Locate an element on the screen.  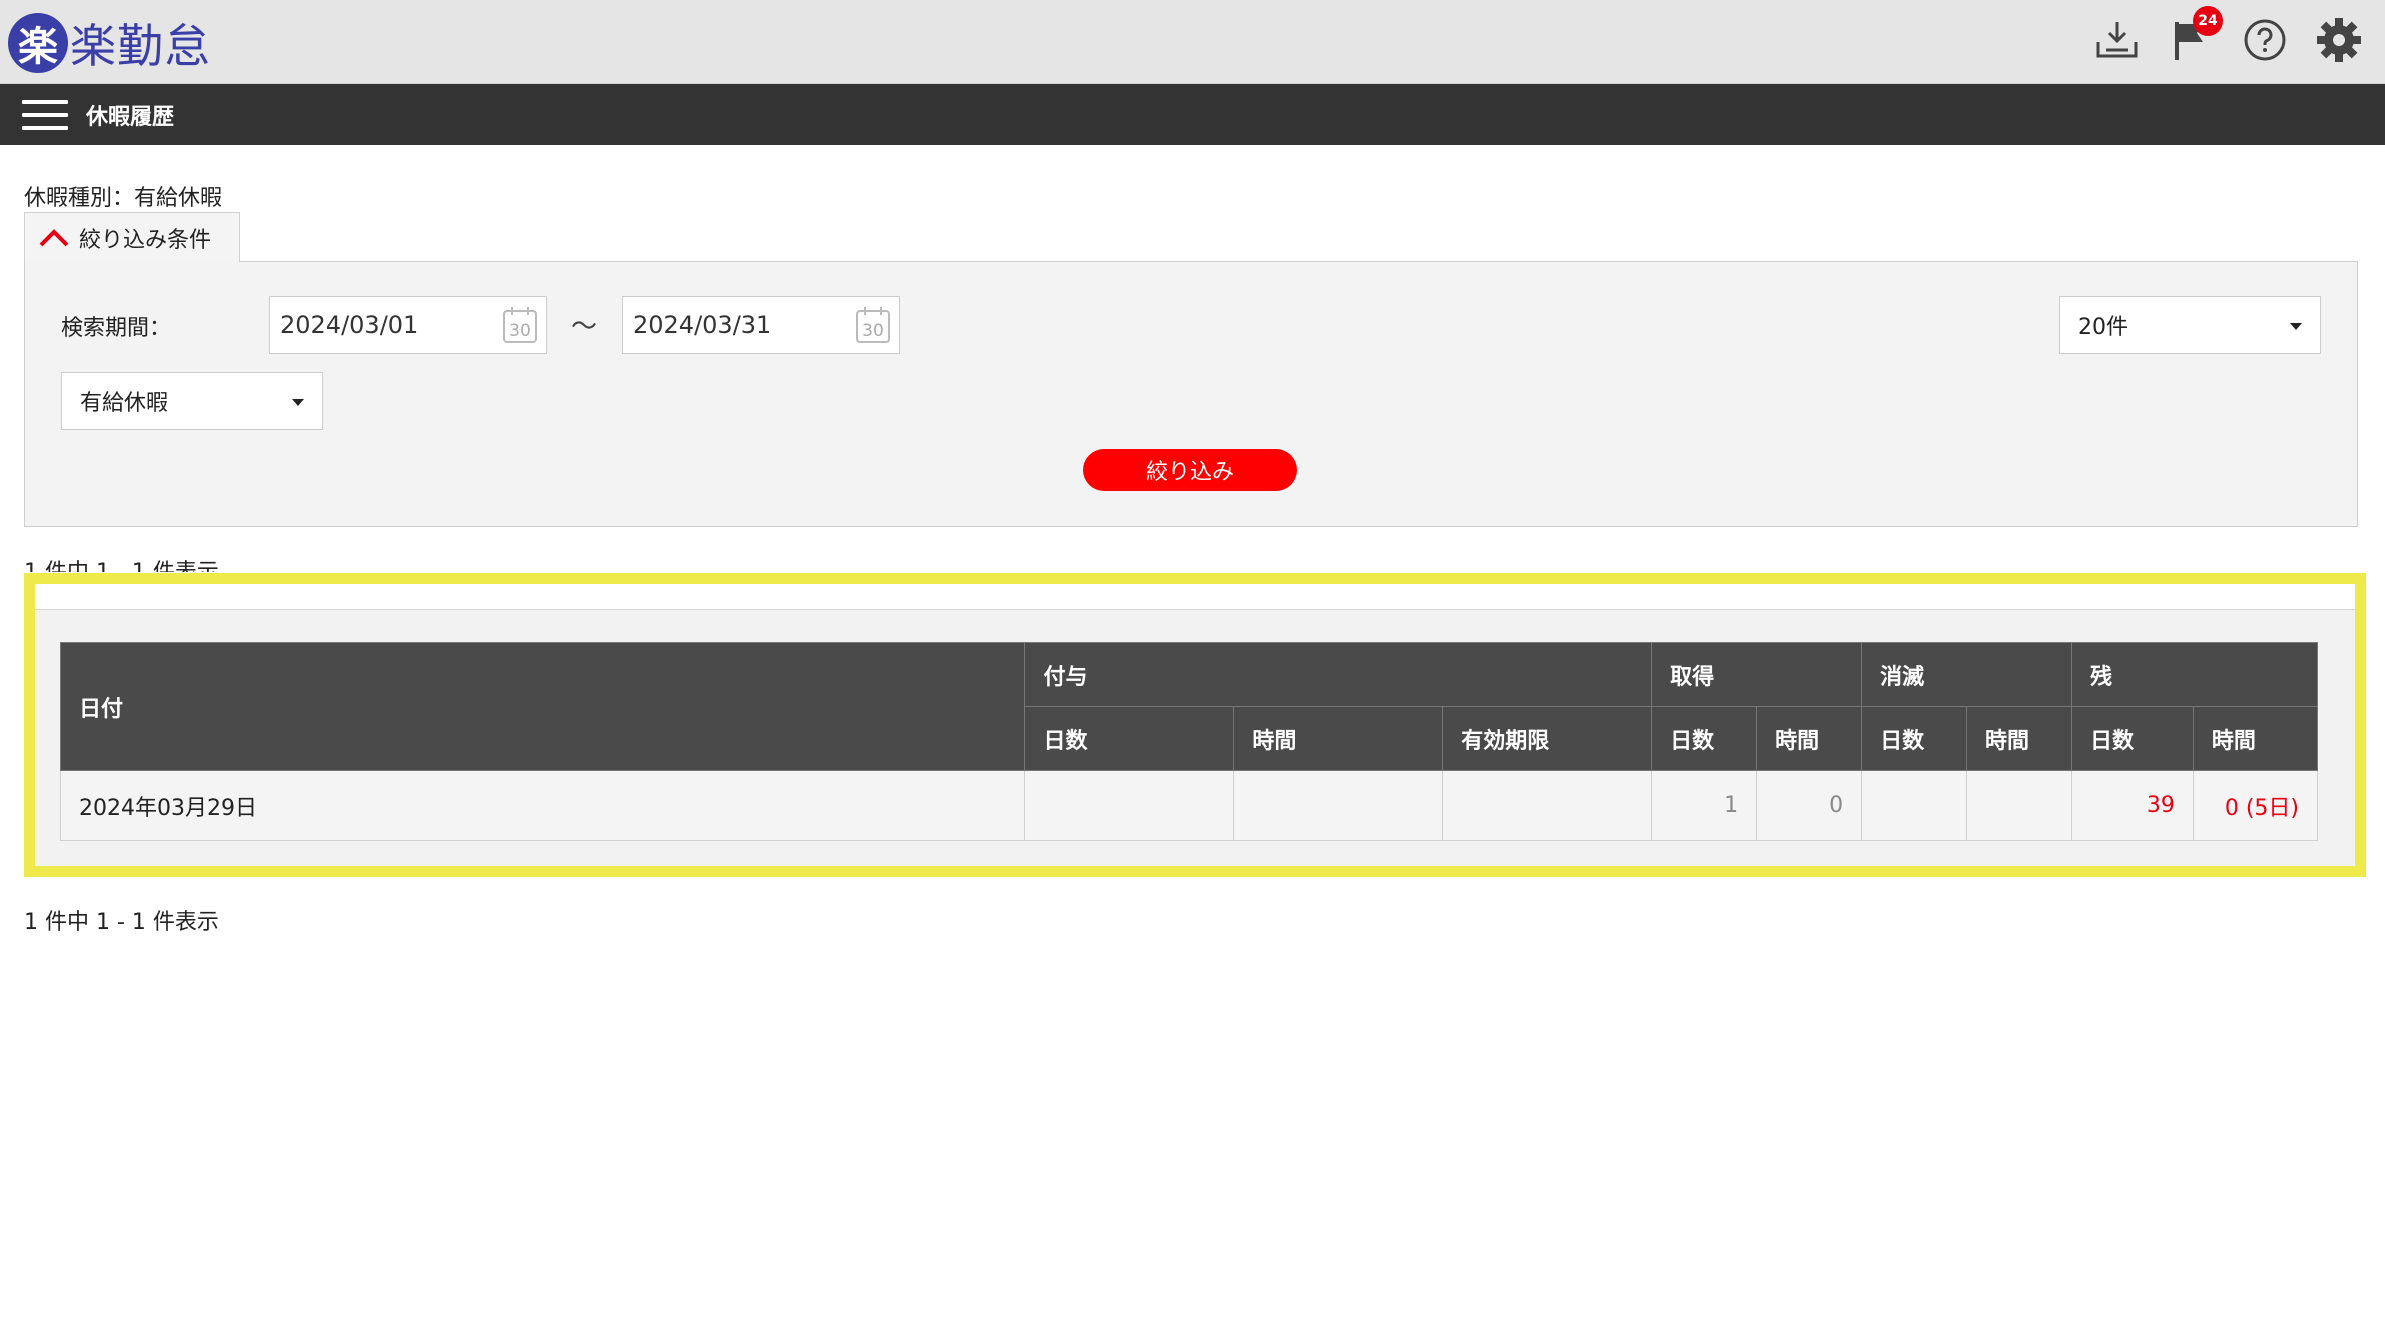
notification-badge: 24 is located at coordinates (2208, 21).